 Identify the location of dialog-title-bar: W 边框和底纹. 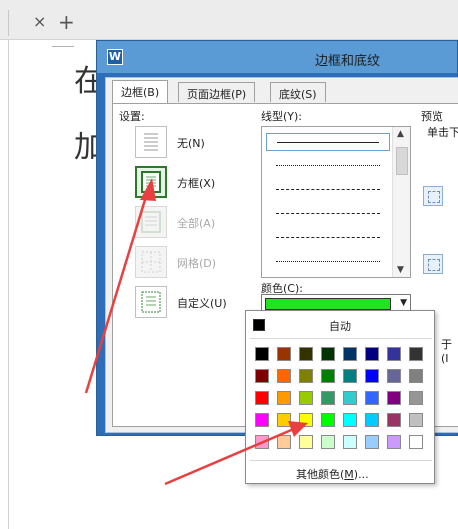
(277, 57).